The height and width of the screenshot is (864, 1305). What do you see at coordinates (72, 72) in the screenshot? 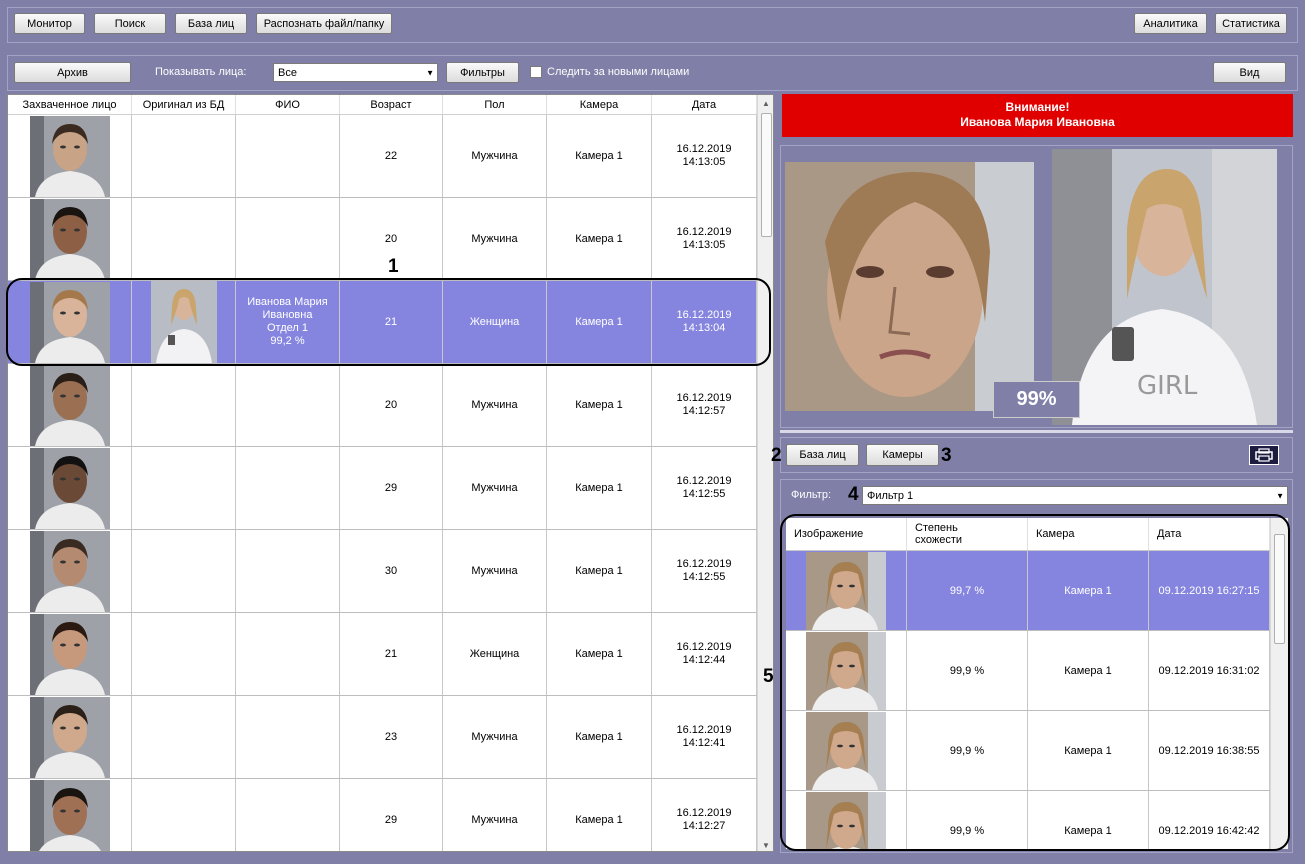
I see `archive-button: Архив` at bounding box center [72, 72].